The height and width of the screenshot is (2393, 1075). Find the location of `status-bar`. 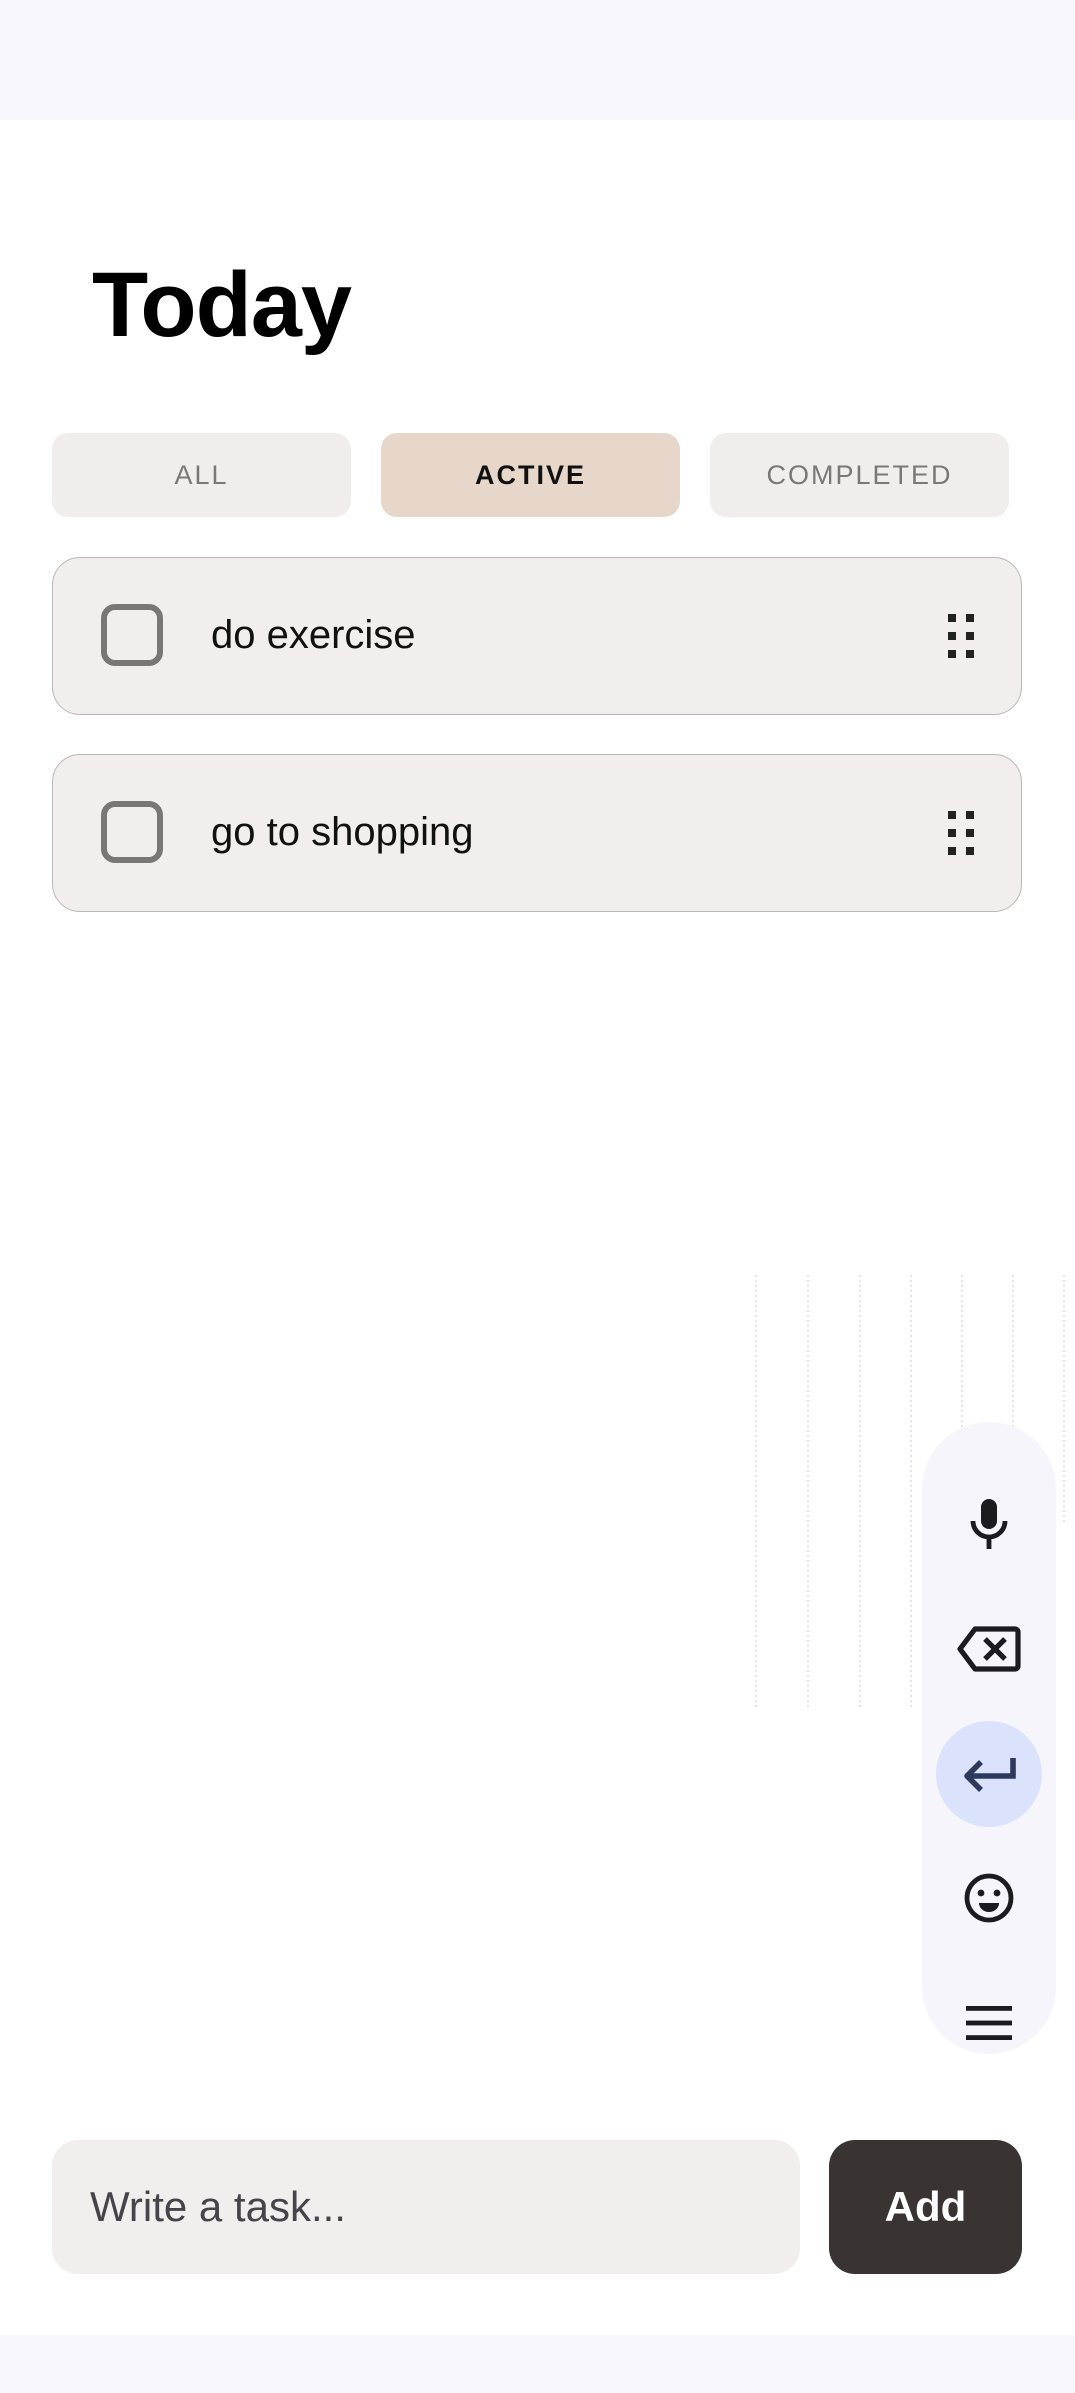

status-bar is located at coordinates (537, 60).